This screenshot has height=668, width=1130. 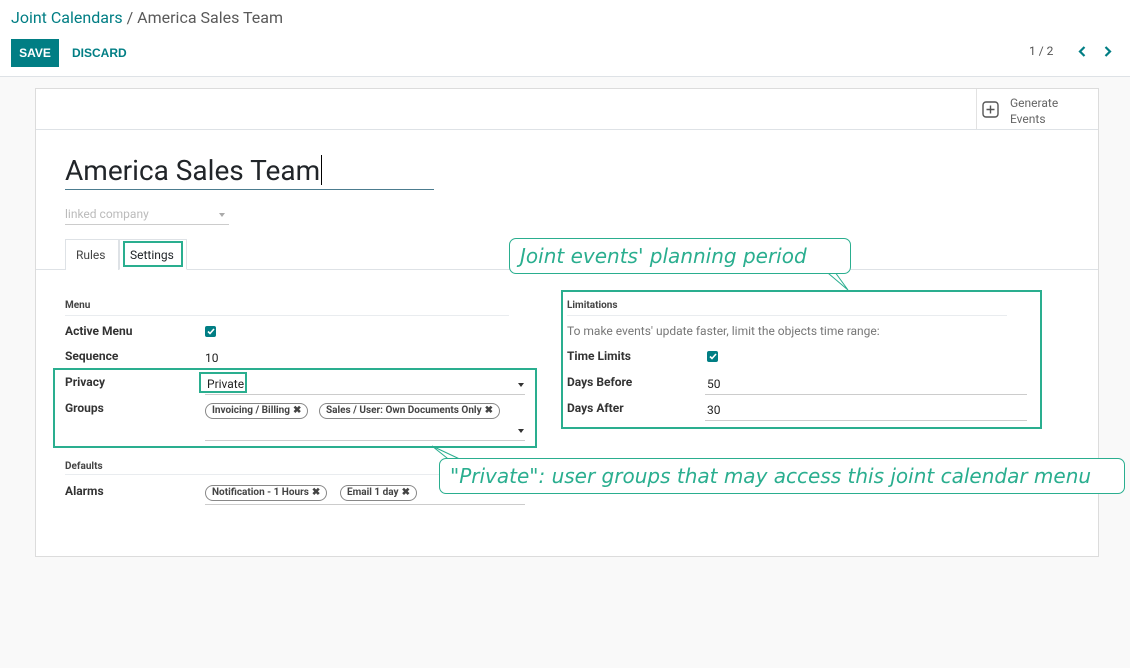 What do you see at coordinates (193, 170) in the screenshot?
I see `name-value: America Sales Team` at bounding box center [193, 170].